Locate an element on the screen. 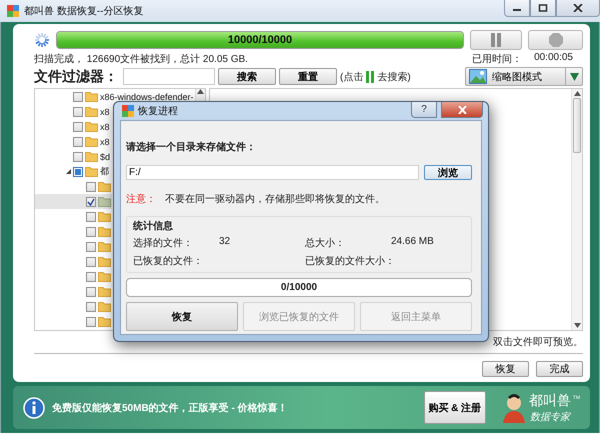  tree-row: $d is located at coordinates (73, 156).